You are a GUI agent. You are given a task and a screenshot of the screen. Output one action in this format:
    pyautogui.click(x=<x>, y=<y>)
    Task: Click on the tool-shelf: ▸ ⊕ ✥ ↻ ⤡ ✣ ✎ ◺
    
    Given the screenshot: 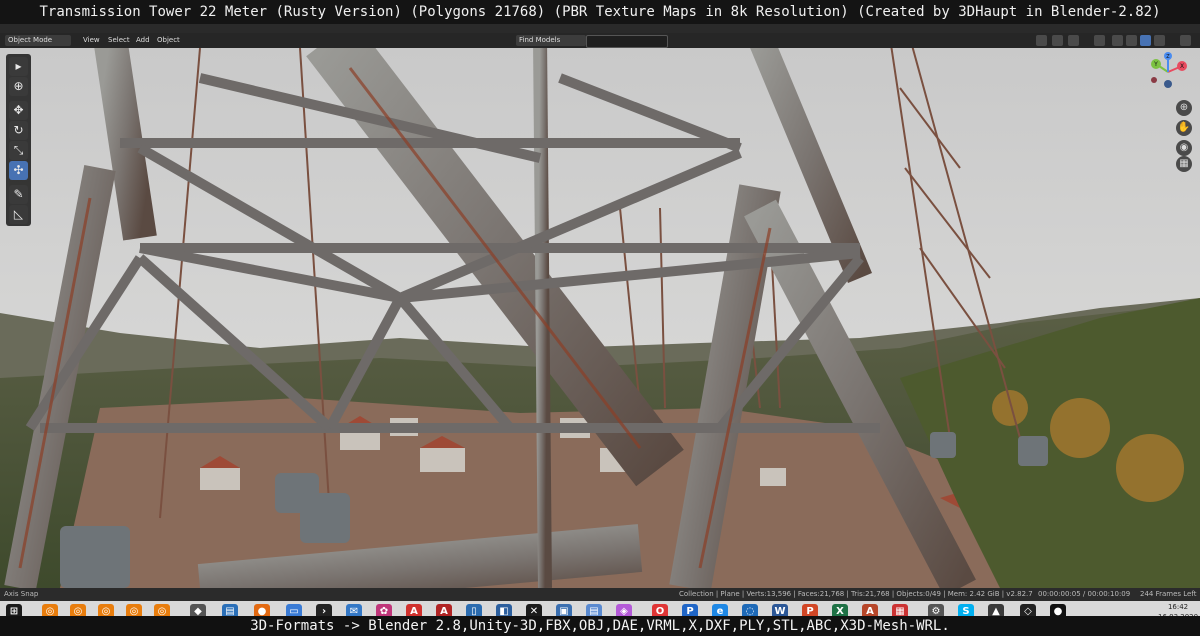 What is the action you would take?
    pyautogui.click(x=18, y=140)
    